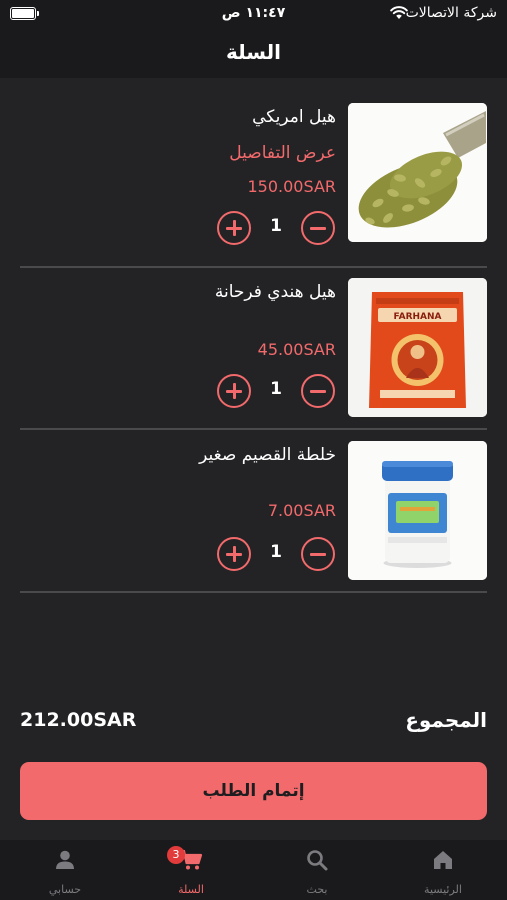  I want to click on page-title: السلة, so click(253, 52).